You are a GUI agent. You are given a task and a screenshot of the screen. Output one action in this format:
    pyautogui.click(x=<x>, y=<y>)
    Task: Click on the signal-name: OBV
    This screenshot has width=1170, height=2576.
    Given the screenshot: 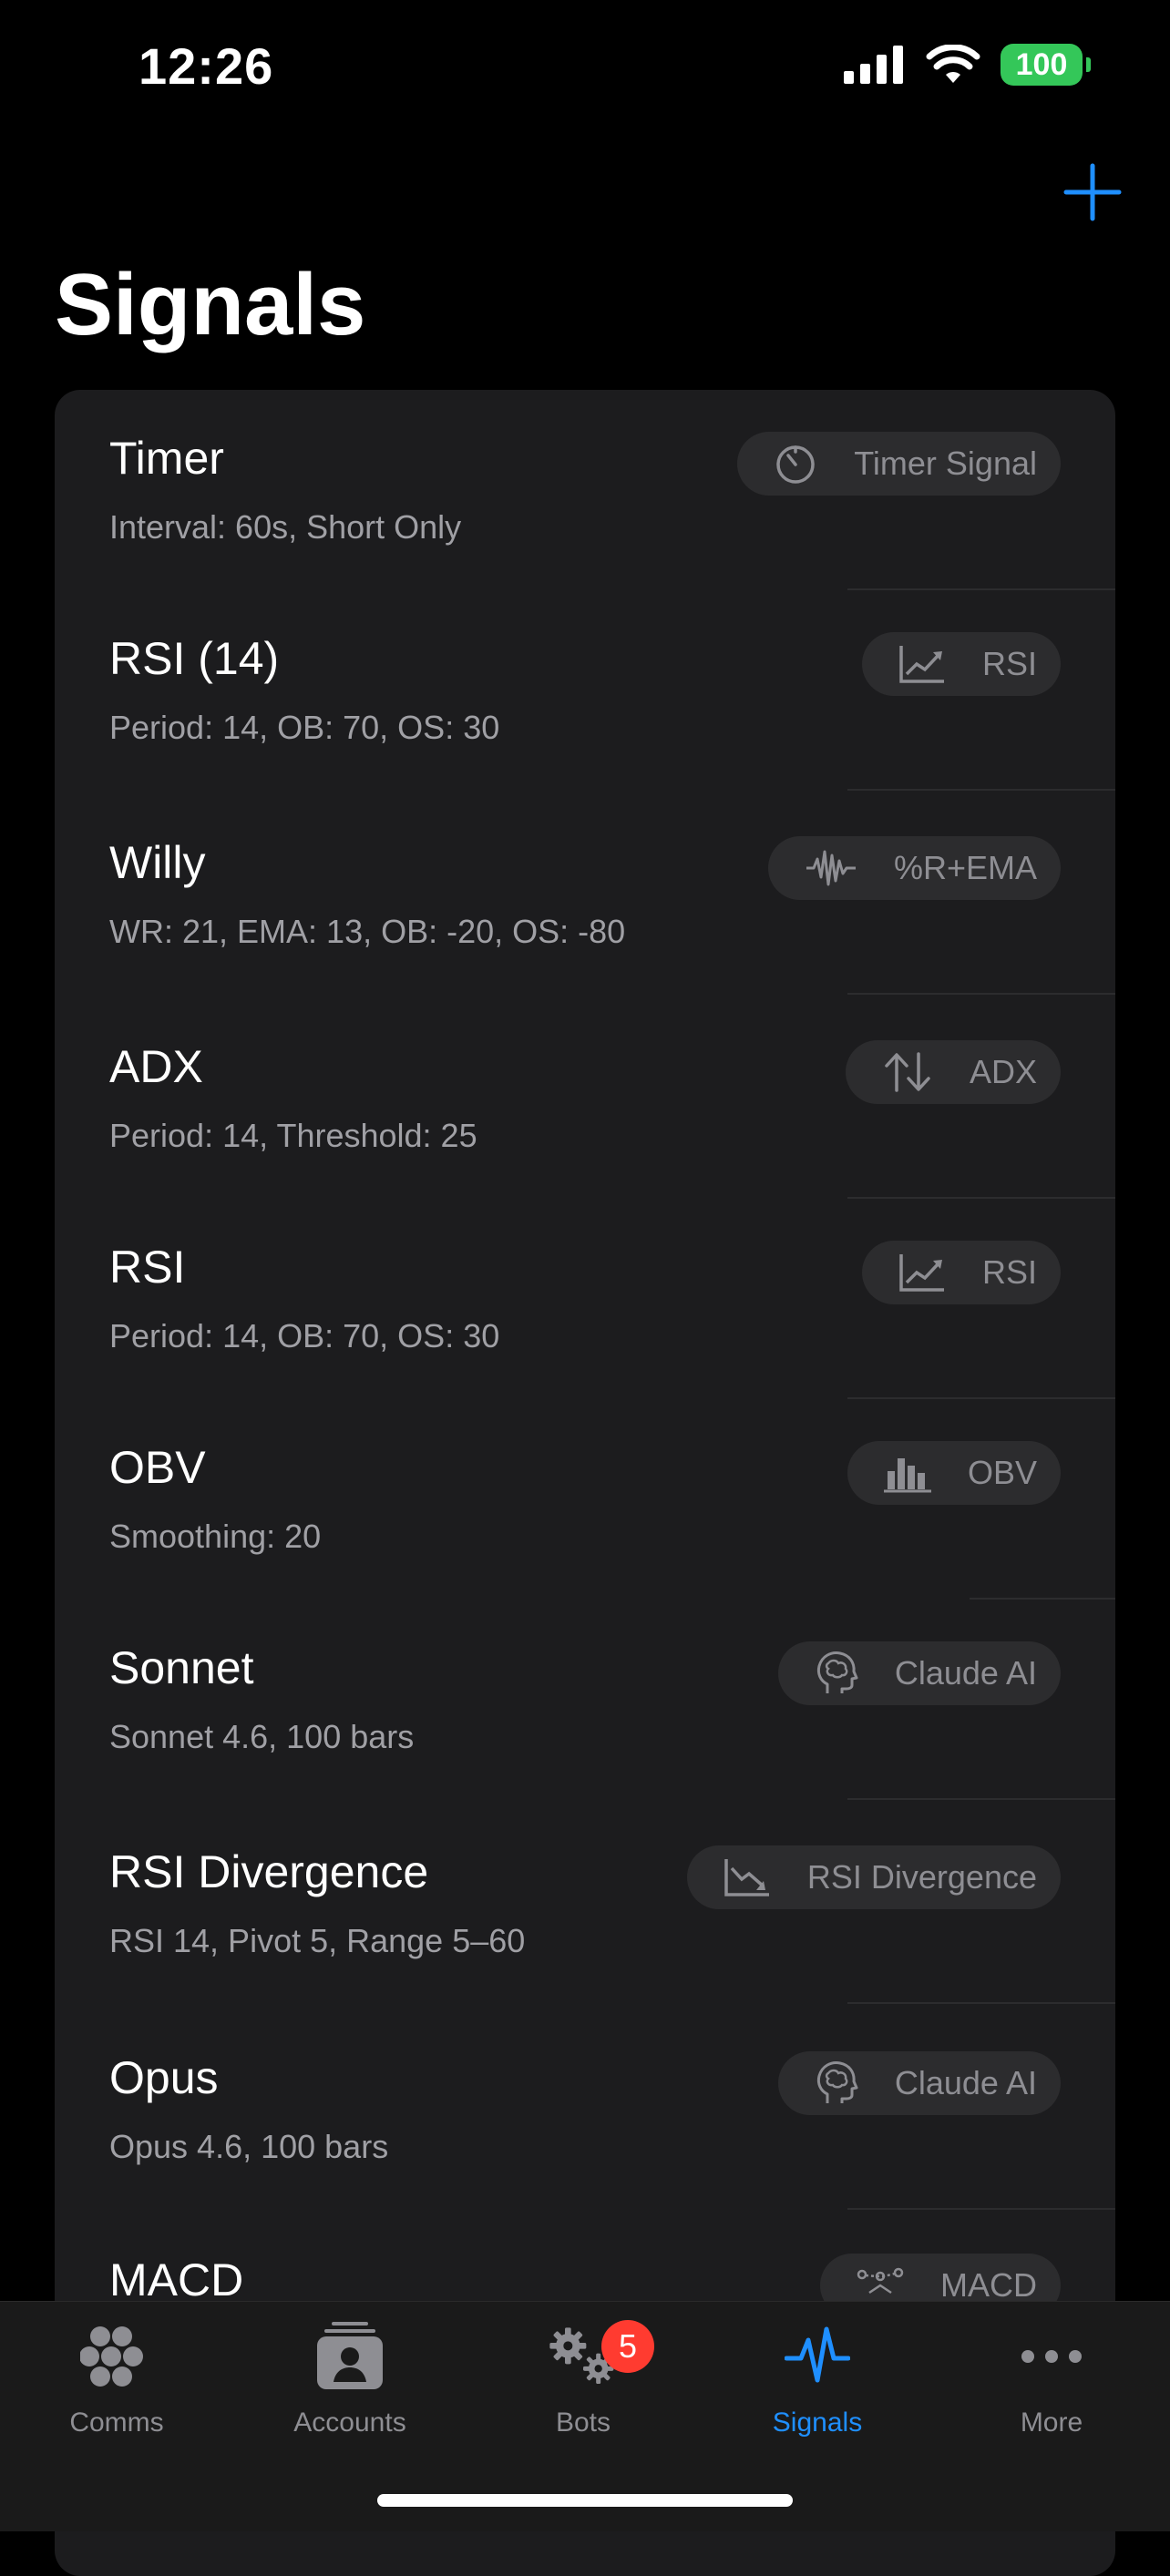 What is the action you would take?
    pyautogui.click(x=158, y=1468)
    